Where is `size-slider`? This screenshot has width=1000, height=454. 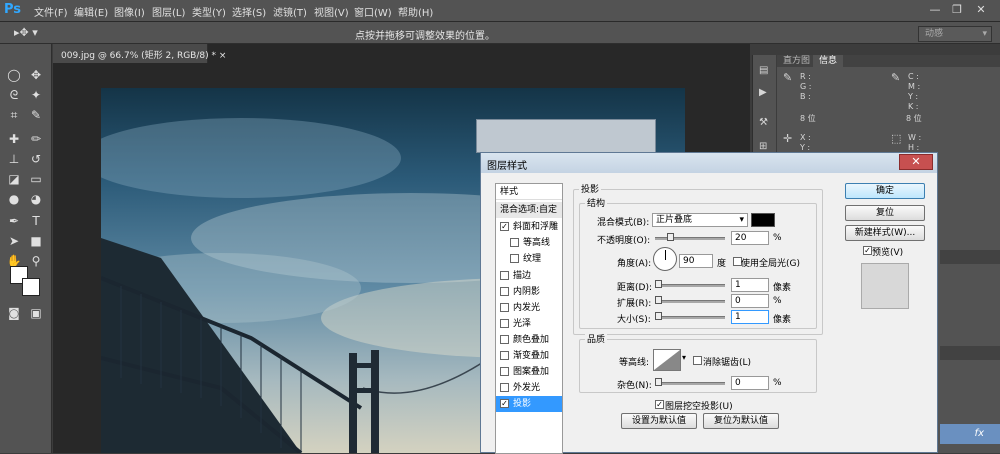 size-slider is located at coordinates (690, 316).